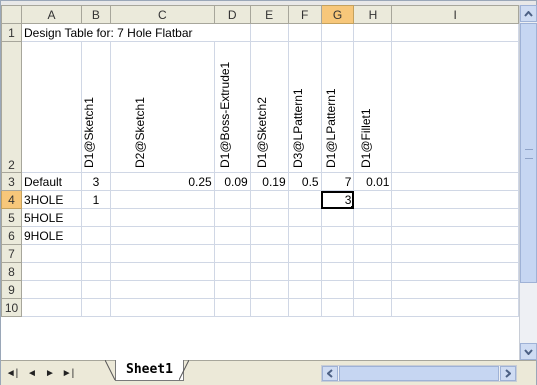  Describe the element at coordinates (95, 217) in the screenshot. I see `cell-b5` at that location.